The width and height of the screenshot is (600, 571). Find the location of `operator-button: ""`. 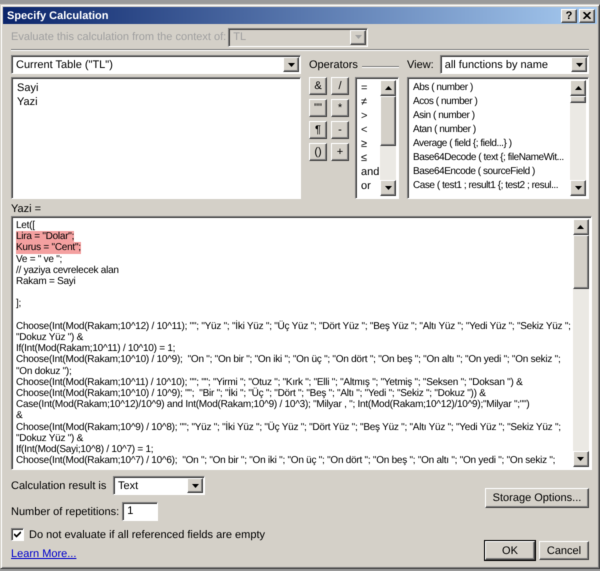

operator-button: "" is located at coordinates (318, 108).